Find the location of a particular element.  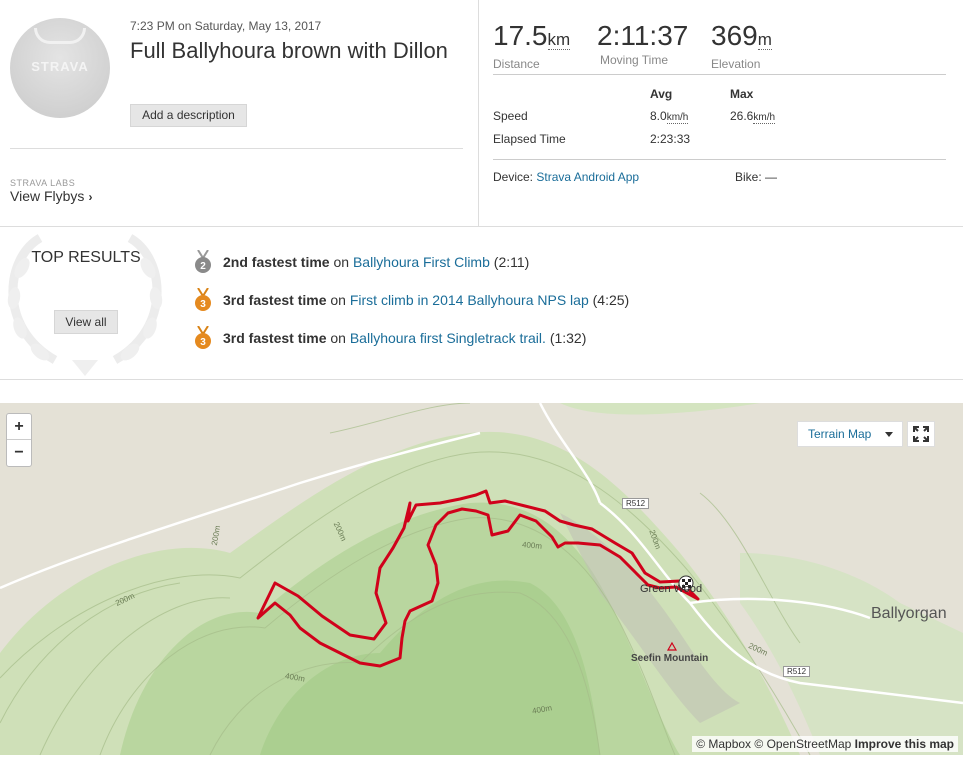

speed-max: 26.6km/h is located at coordinates (753, 116).